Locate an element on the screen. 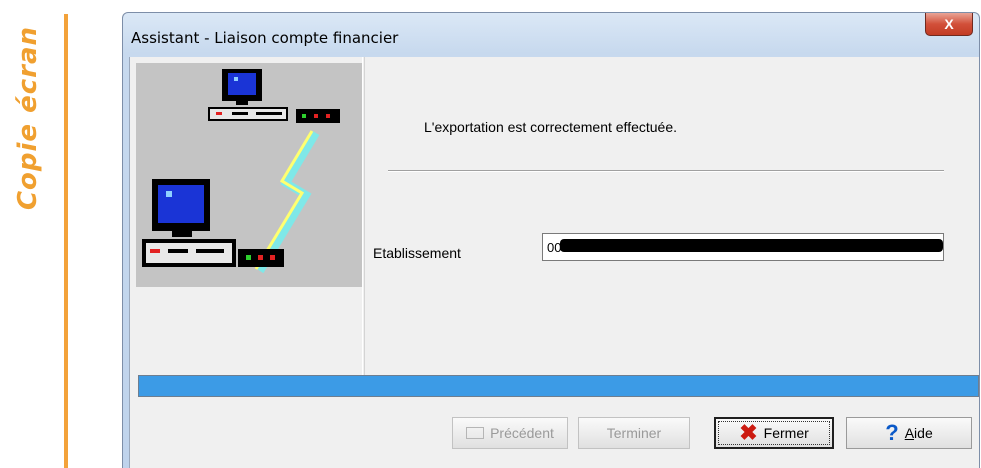 The image size is (981, 468). panel-separator-shadow is located at coordinates (364, 217).